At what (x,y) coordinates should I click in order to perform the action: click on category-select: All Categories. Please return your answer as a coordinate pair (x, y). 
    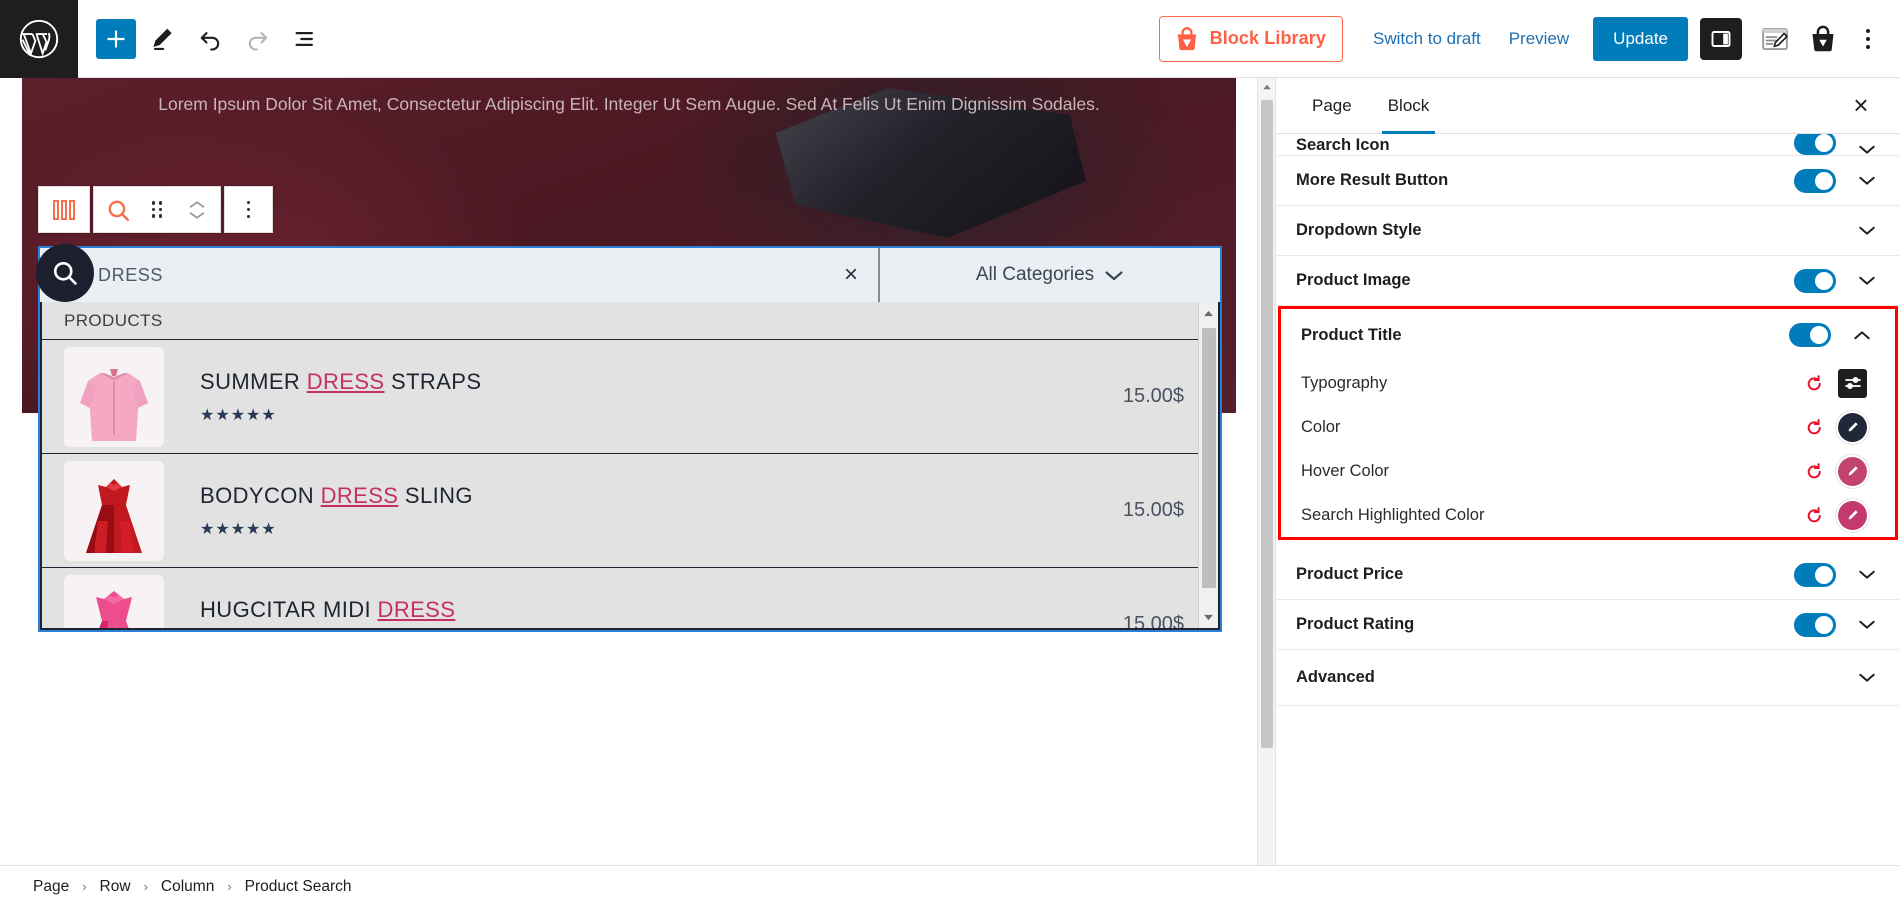
    Looking at the image, I should click on (1050, 275).